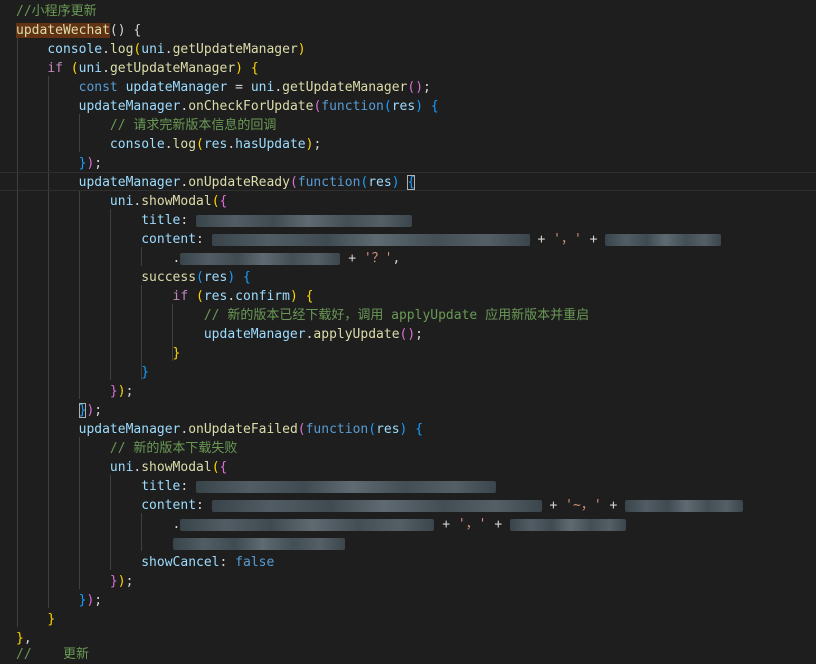 The height and width of the screenshot is (664, 816). I want to click on code-line: . + '？',, so click(208, 258).